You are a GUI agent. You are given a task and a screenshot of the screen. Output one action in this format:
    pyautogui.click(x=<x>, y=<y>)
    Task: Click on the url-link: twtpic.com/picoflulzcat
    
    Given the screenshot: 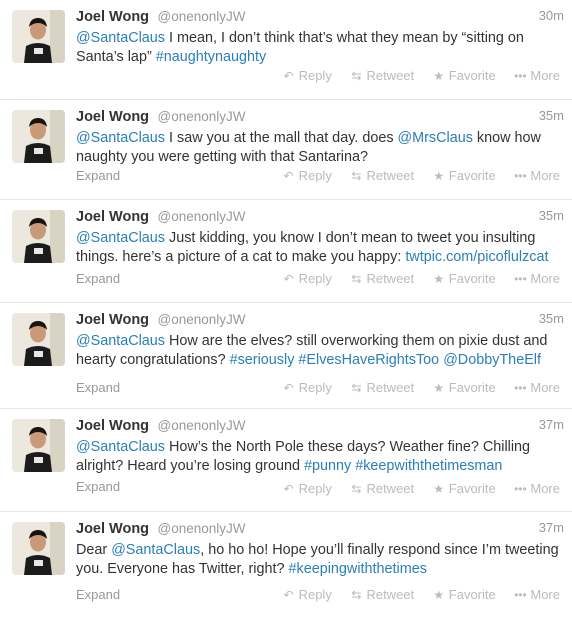 What is the action you would take?
    pyautogui.click(x=476, y=257)
    